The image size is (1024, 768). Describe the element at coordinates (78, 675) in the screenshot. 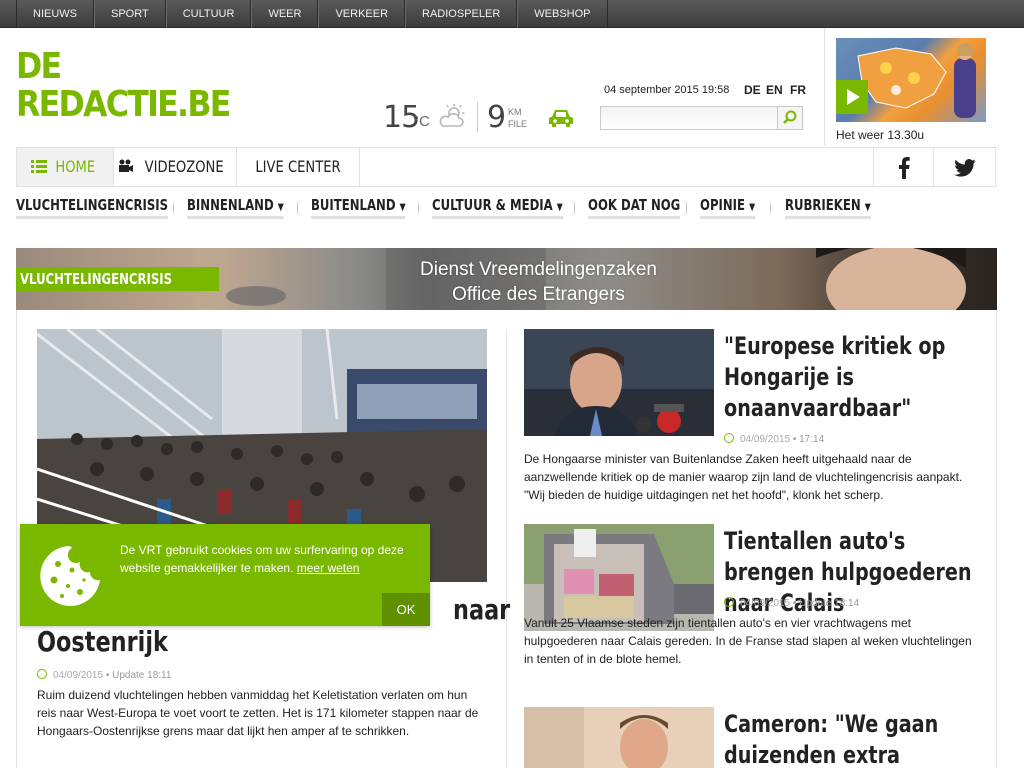

I see `main-article-date: 04/09/2015` at that location.